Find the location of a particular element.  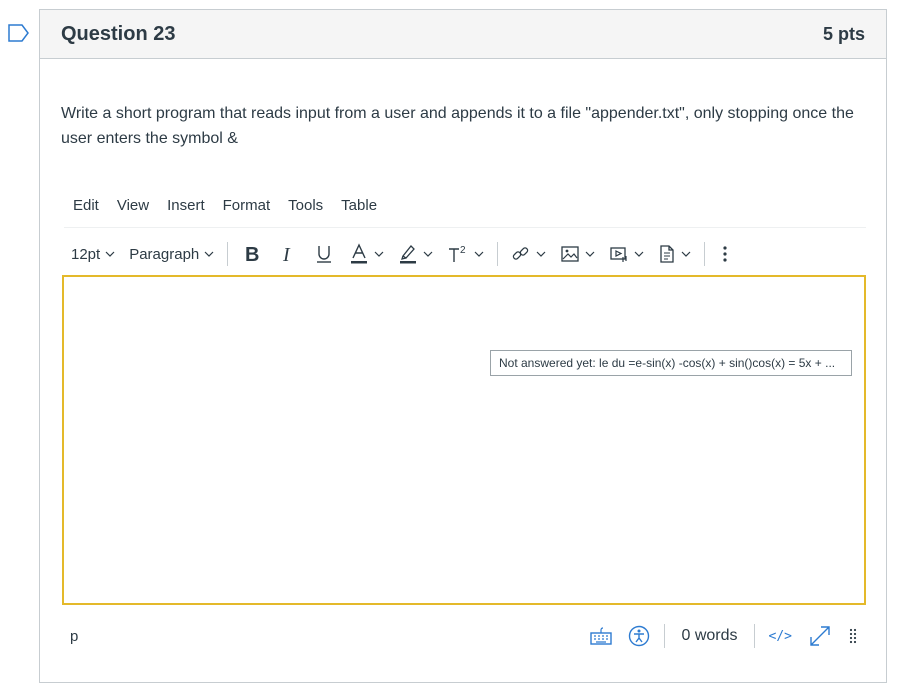

more-icon is located at coordinates (725, 254).